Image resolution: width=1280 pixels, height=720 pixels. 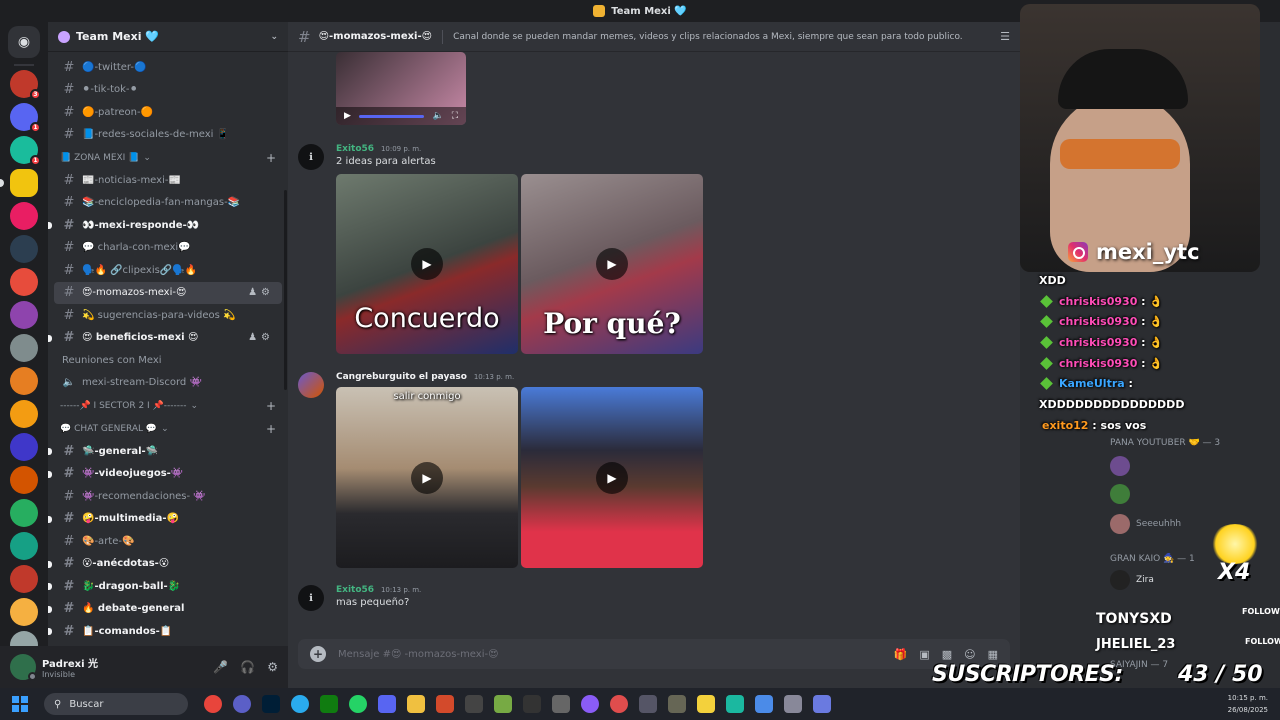 I want to click on headphones-icon: 🎧, so click(x=247, y=667).